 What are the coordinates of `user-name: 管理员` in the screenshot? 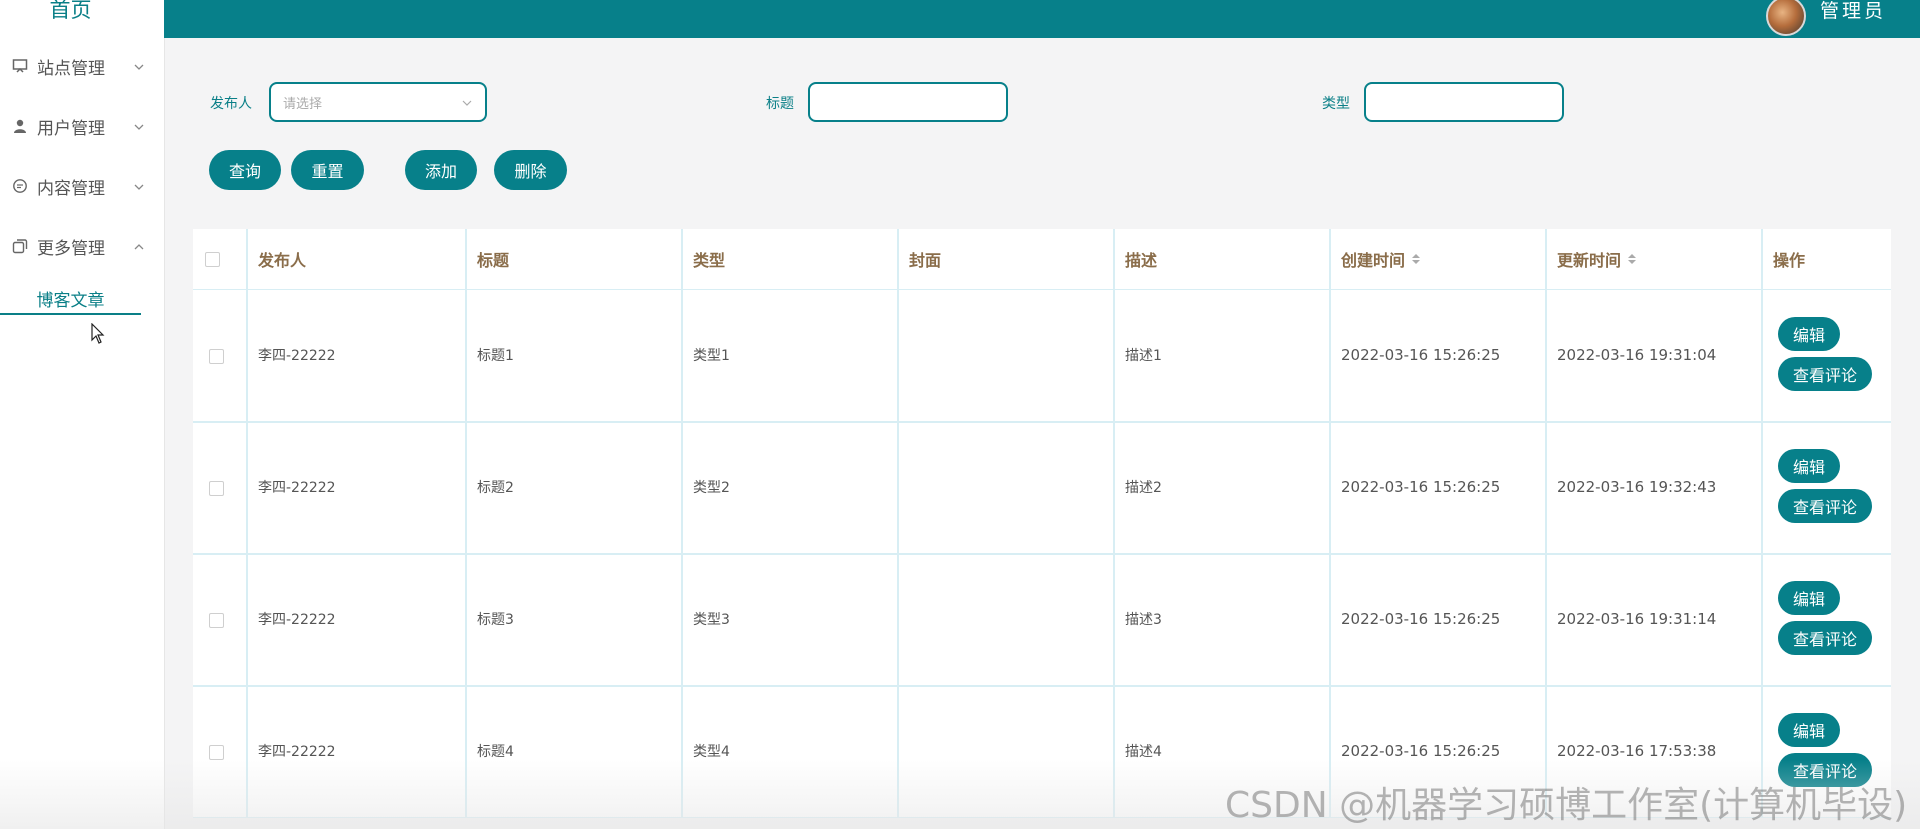 It's located at (1853, 11).